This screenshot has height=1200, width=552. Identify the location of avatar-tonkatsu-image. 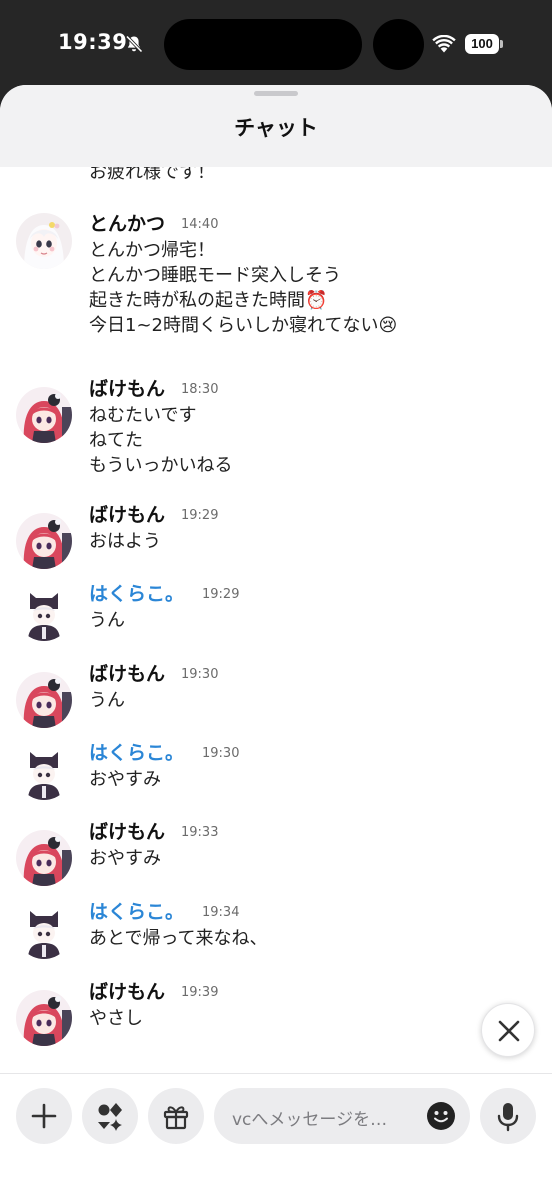
(44, 241).